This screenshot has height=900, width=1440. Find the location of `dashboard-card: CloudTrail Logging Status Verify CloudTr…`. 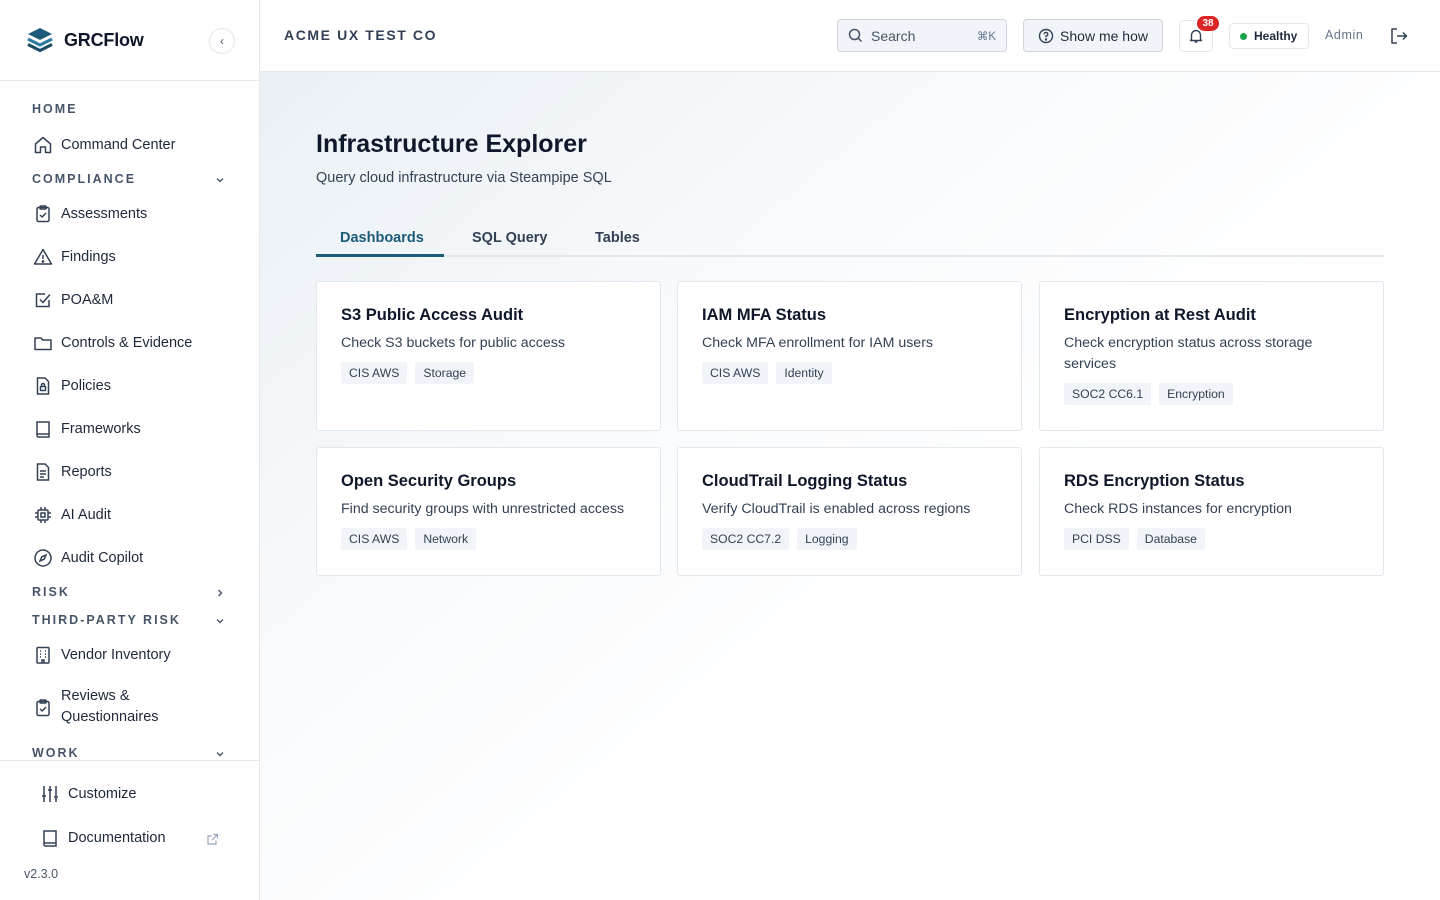

dashboard-card: CloudTrail Logging Status Verify CloudTr… is located at coordinates (849, 511).